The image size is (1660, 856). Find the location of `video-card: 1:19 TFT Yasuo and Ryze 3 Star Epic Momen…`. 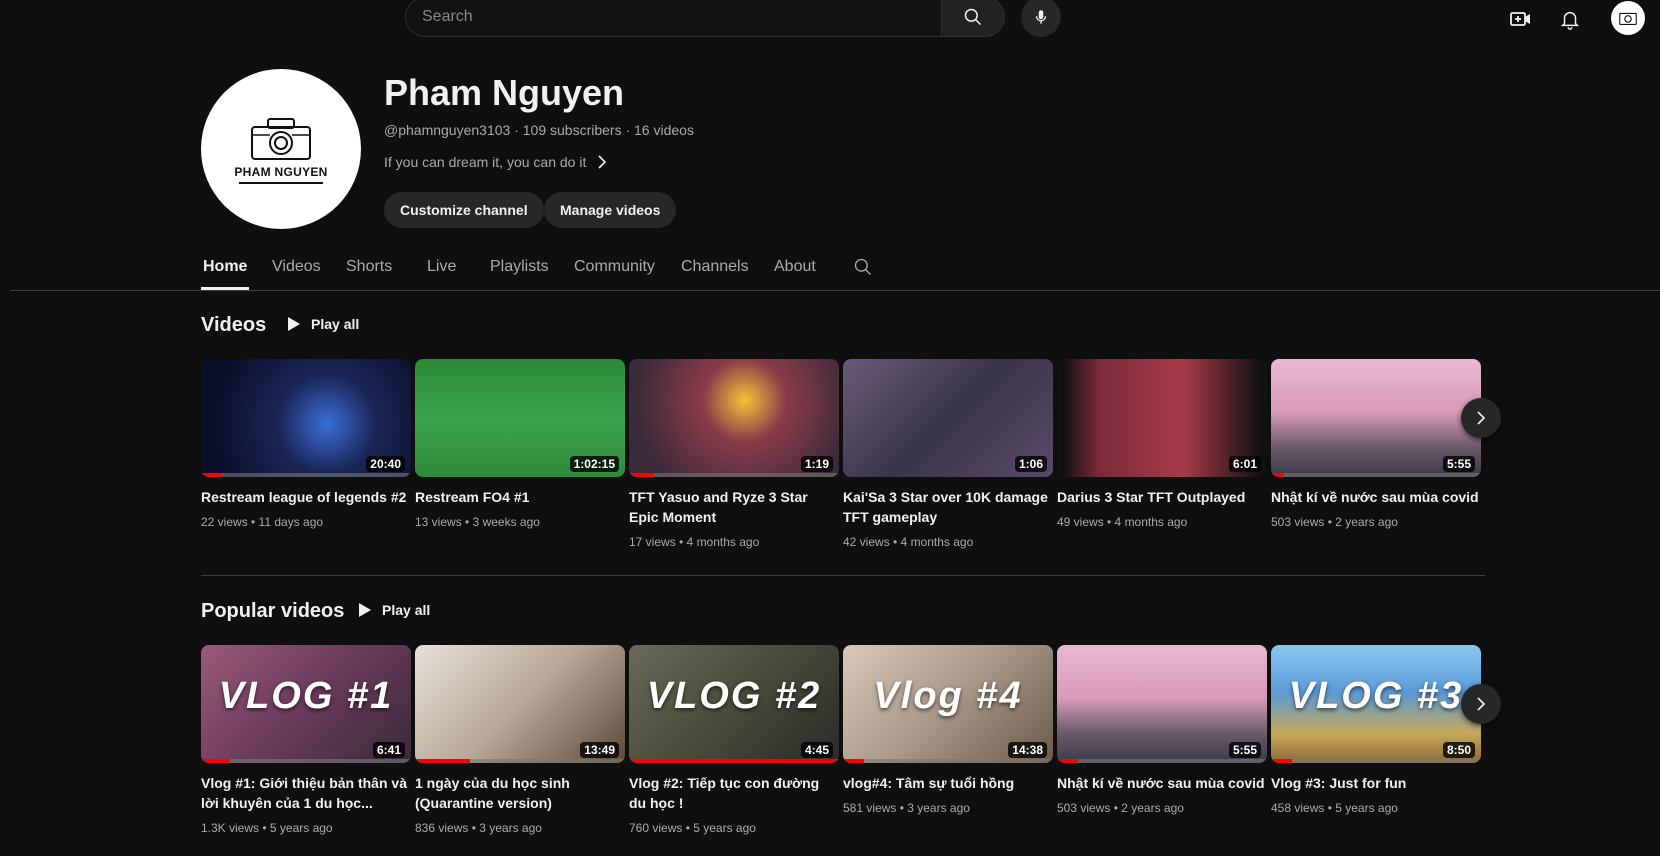

video-card: 1:19 TFT Yasuo and Ryze 3 Star Epic Momen… is located at coordinates (734, 454).